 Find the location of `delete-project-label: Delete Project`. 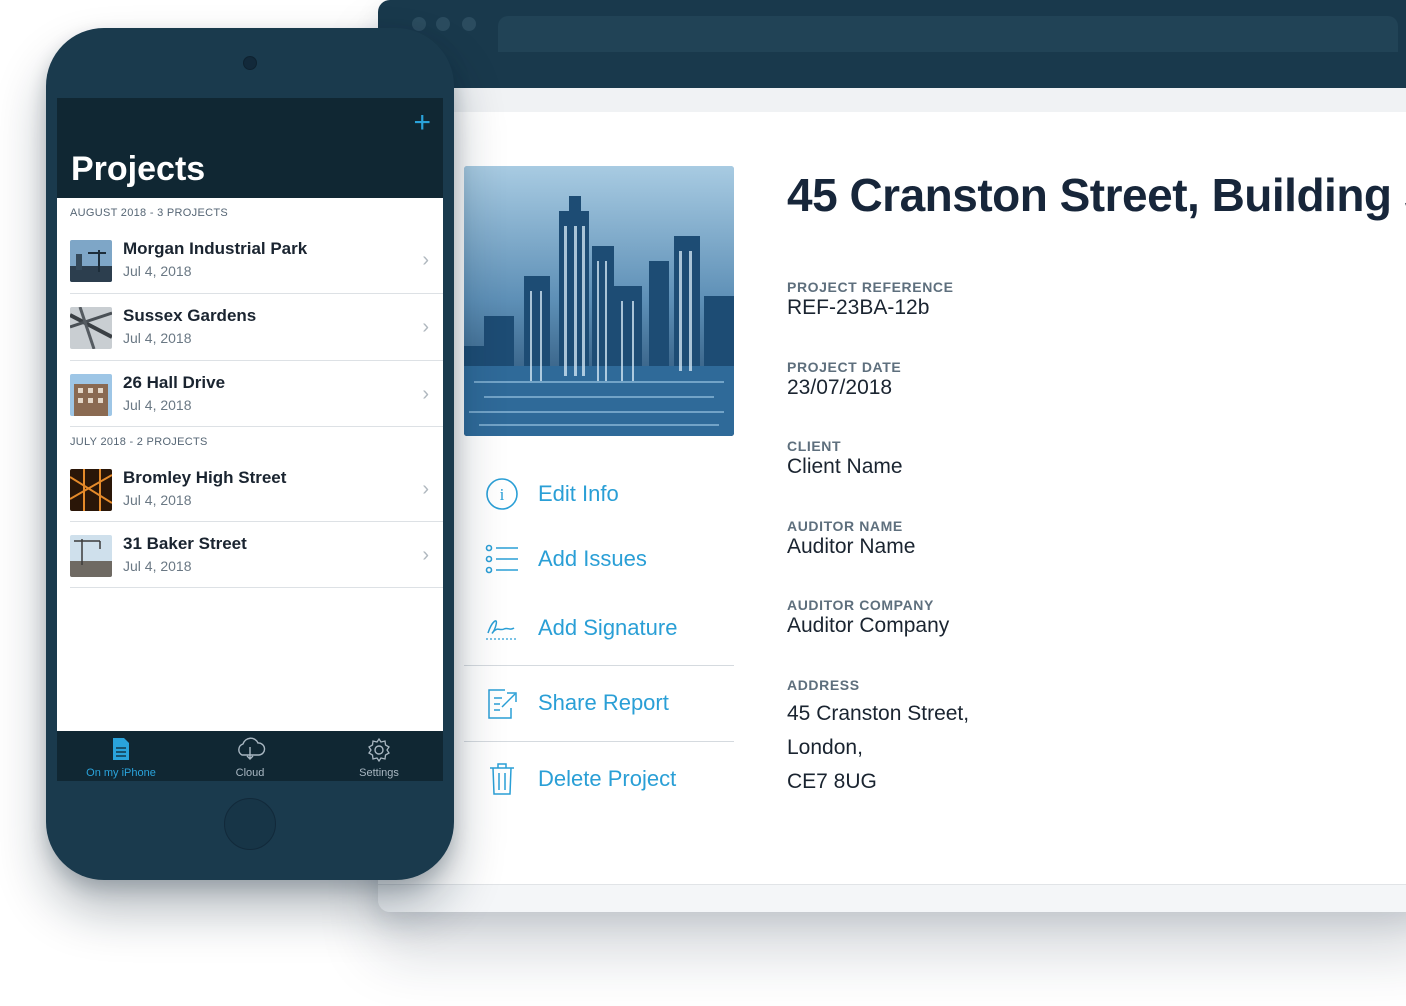

delete-project-label: Delete Project is located at coordinates (607, 778).